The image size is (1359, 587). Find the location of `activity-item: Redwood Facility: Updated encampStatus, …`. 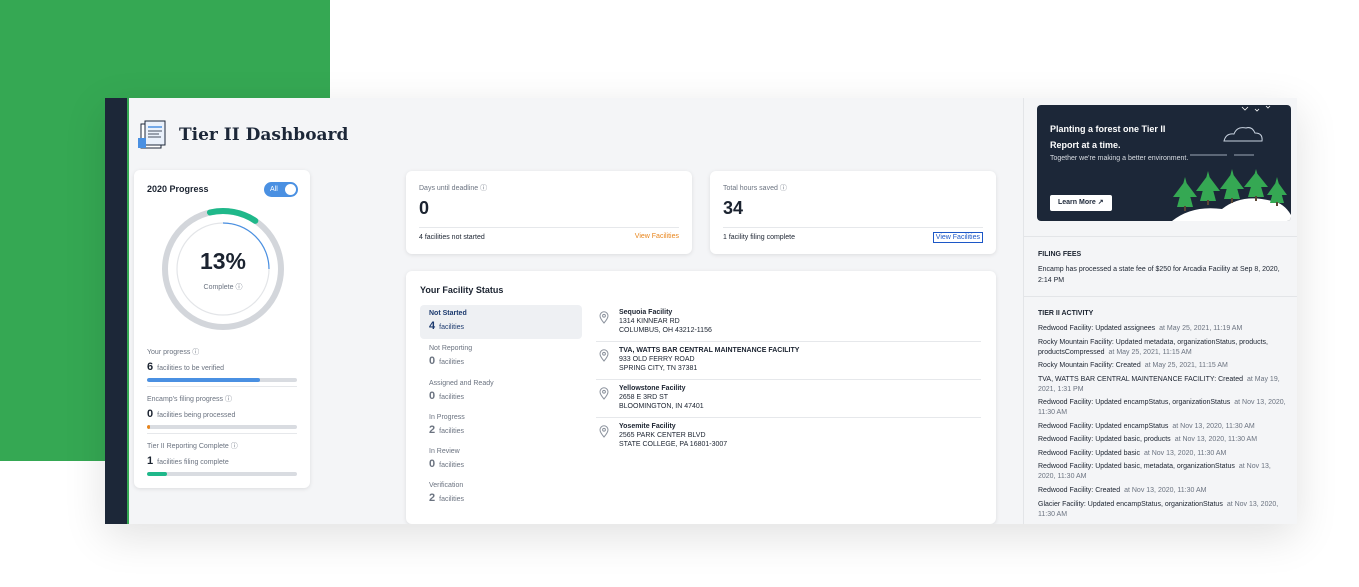

activity-item: Redwood Facility: Updated encampStatus, … is located at coordinates (1162, 407).